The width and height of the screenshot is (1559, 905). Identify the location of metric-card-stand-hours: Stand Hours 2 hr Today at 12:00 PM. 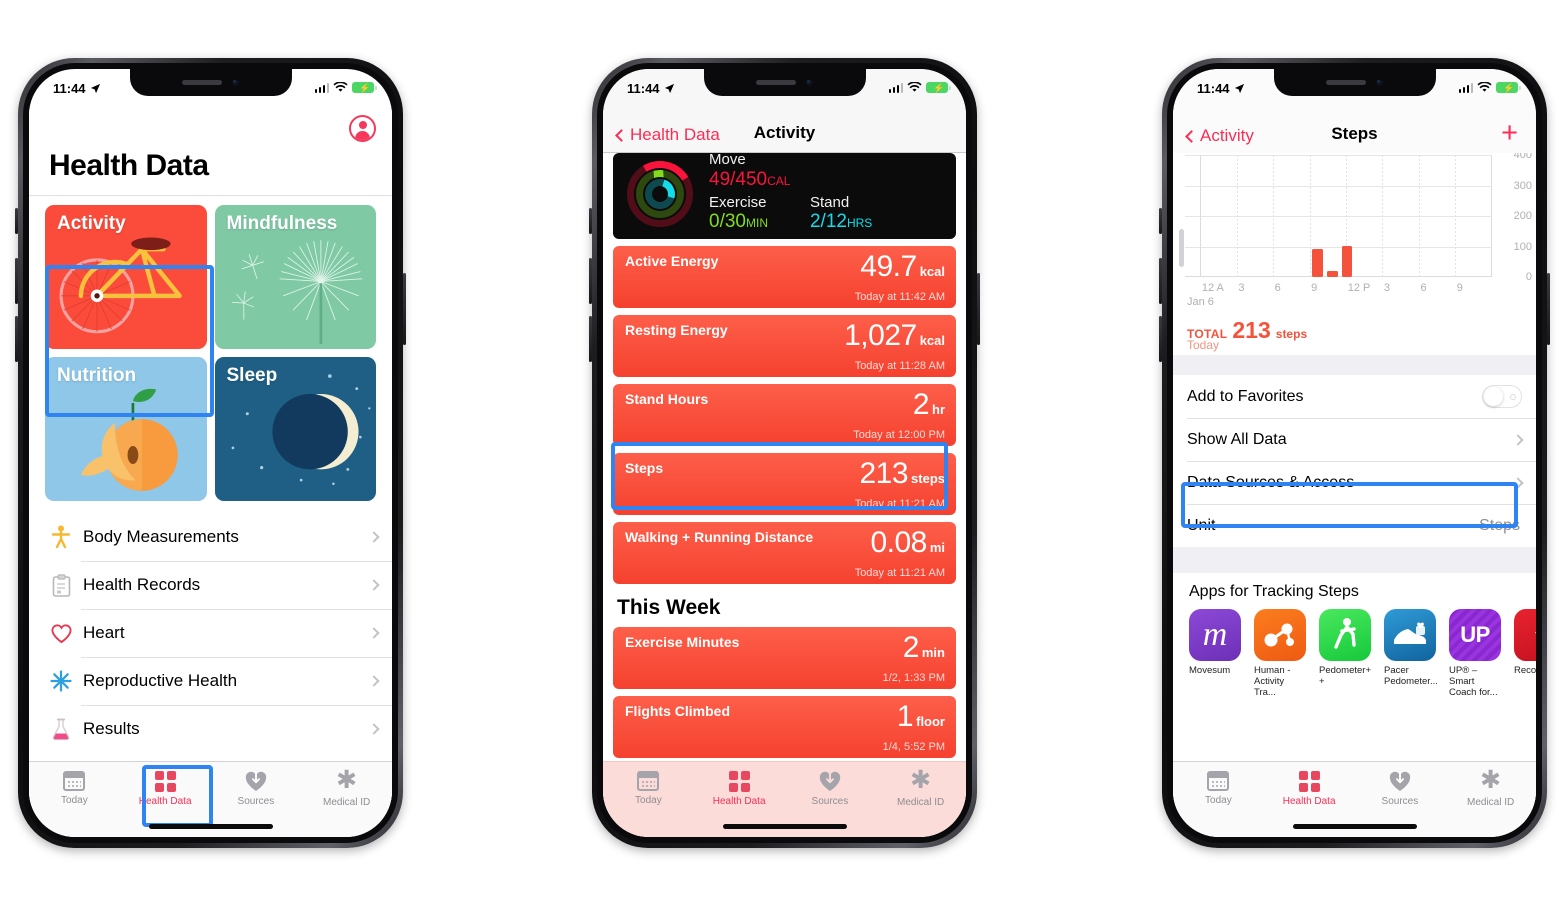
(784, 415).